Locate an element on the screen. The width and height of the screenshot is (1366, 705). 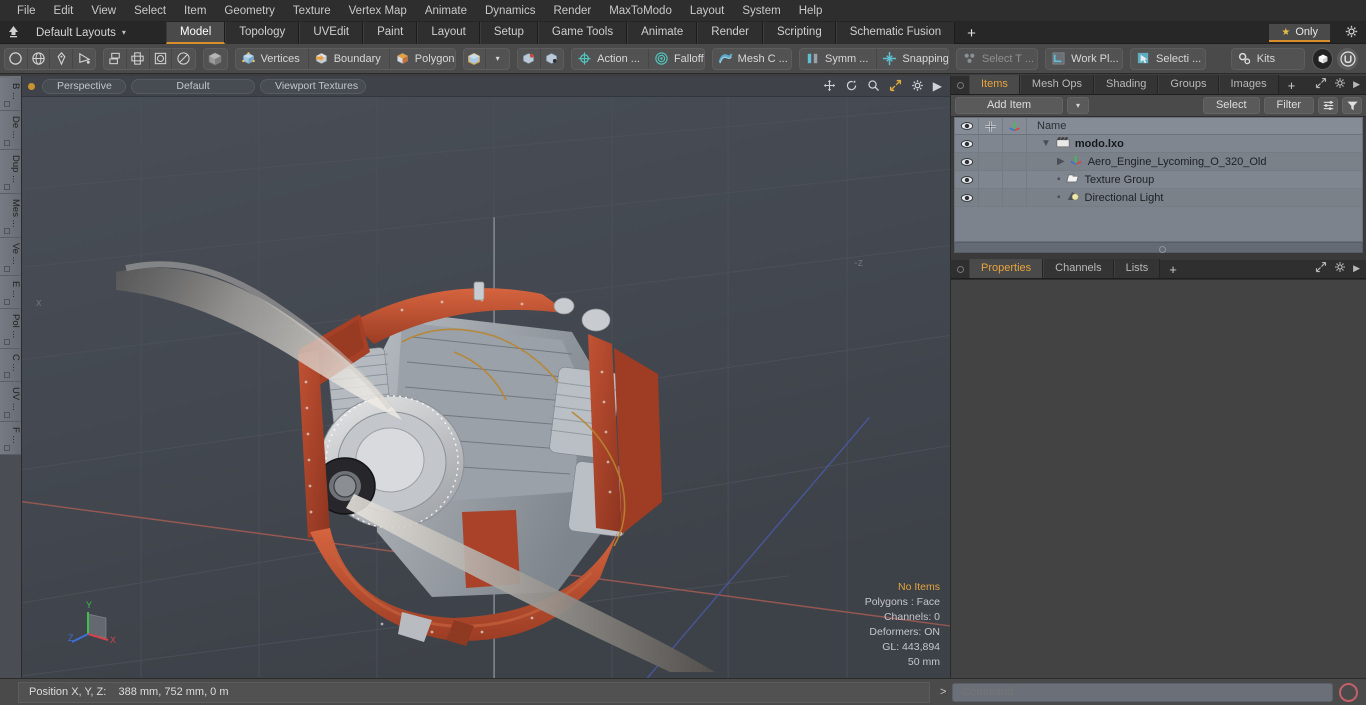
menu-item-maxtomodo: MaxToModo is located at coordinates (640, 11).